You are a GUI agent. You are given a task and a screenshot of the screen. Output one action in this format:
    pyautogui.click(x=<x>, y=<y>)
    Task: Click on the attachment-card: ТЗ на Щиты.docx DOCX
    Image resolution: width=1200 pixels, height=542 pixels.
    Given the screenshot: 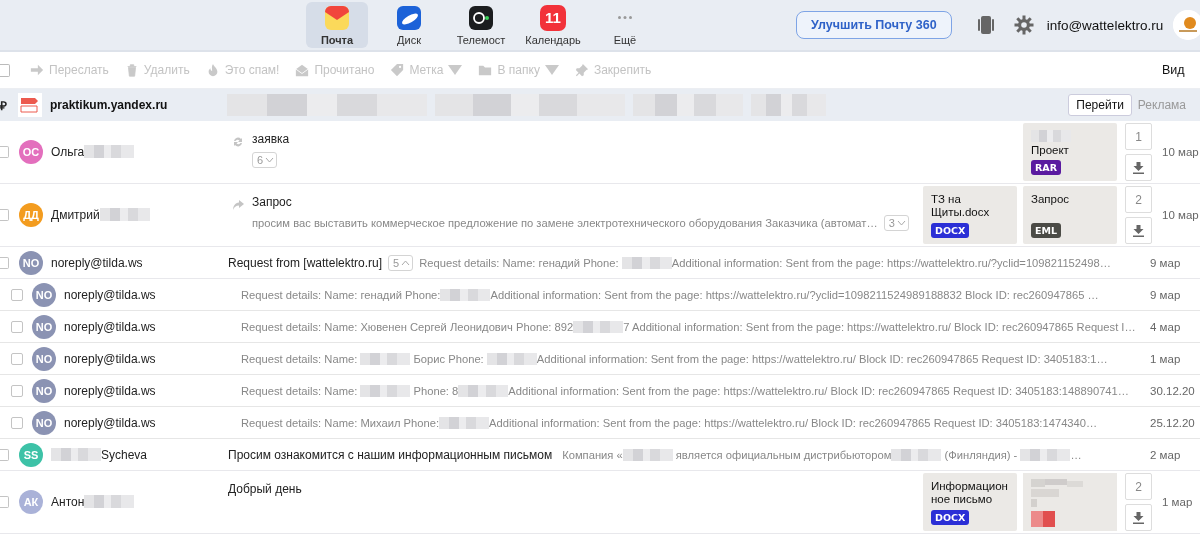 What is the action you would take?
    pyautogui.click(x=970, y=215)
    